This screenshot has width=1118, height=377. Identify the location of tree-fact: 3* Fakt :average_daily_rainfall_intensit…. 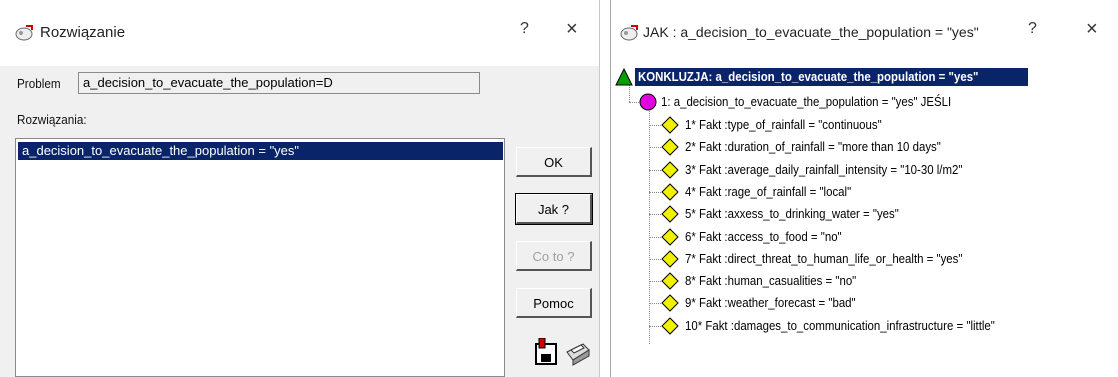
(842, 170).